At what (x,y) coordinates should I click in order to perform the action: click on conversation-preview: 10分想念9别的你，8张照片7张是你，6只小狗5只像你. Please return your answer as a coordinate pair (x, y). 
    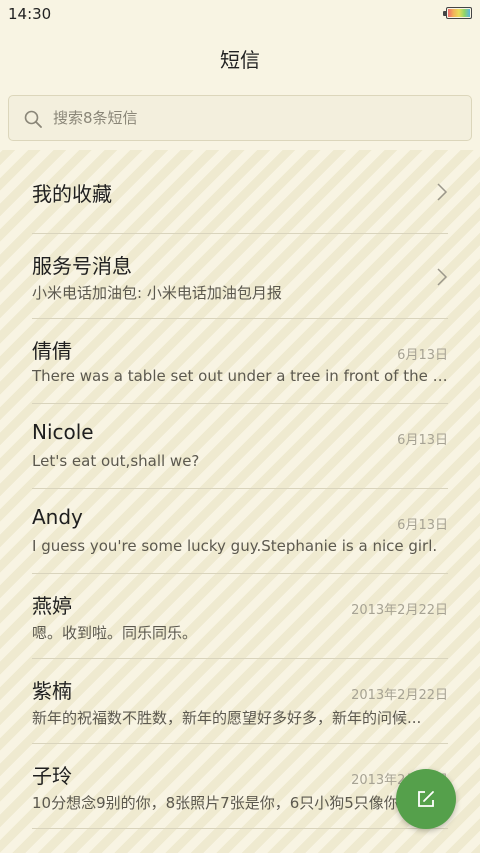
    Looking at the image, I should click on (215, 803).